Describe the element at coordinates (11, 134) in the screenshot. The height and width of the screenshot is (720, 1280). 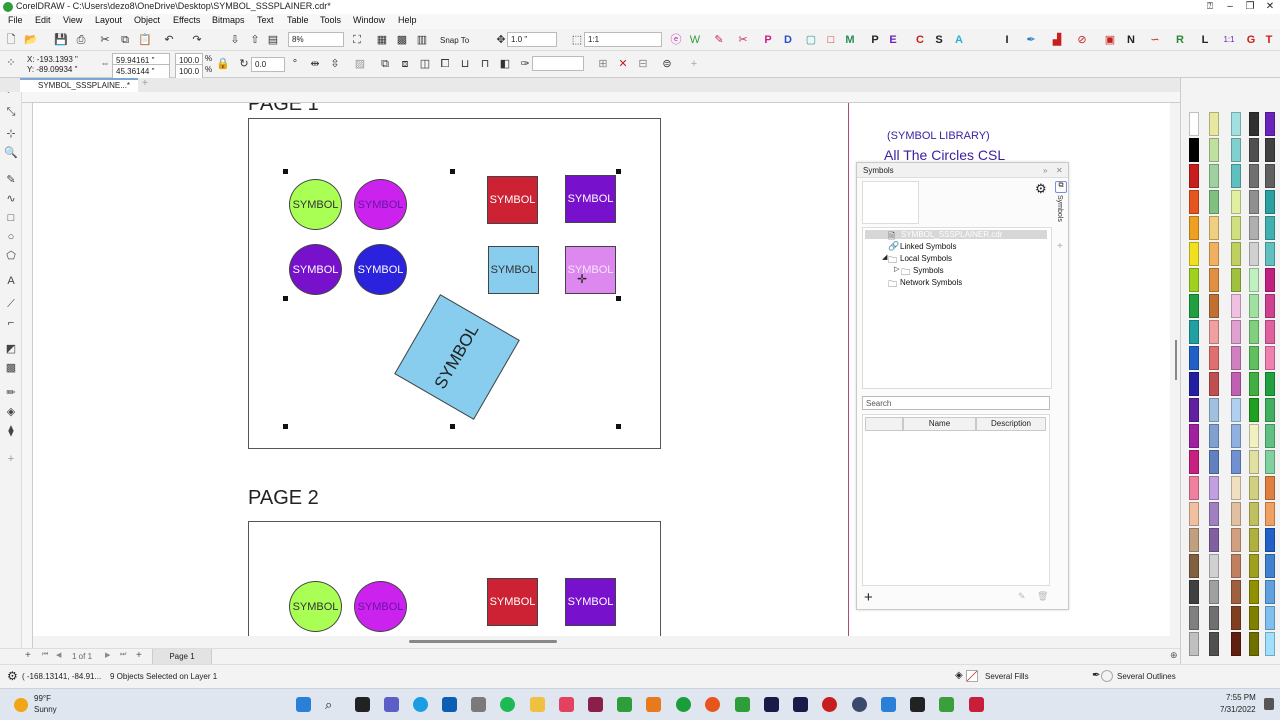
I see `crop-tool-icon: ⊹` at that location.